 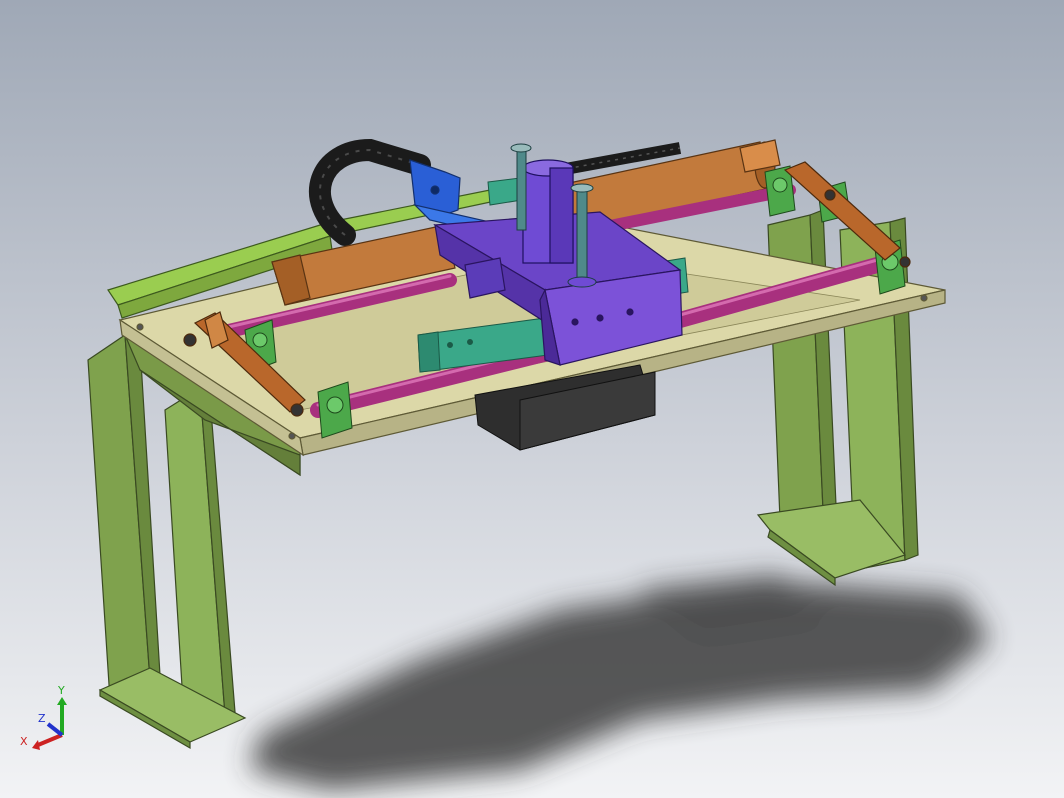 I want to click on triad-z-label: Z, so click(x=42, y=718).